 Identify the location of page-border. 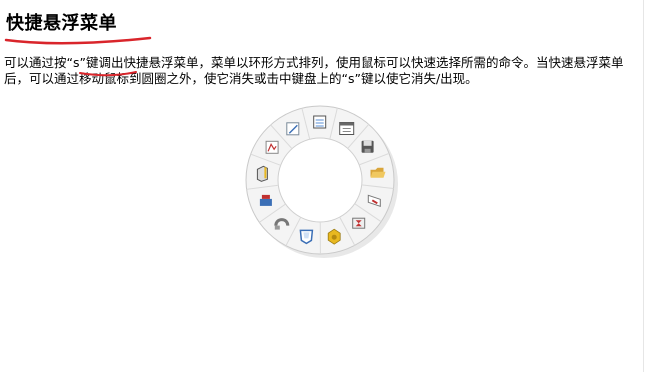
(643, 186).